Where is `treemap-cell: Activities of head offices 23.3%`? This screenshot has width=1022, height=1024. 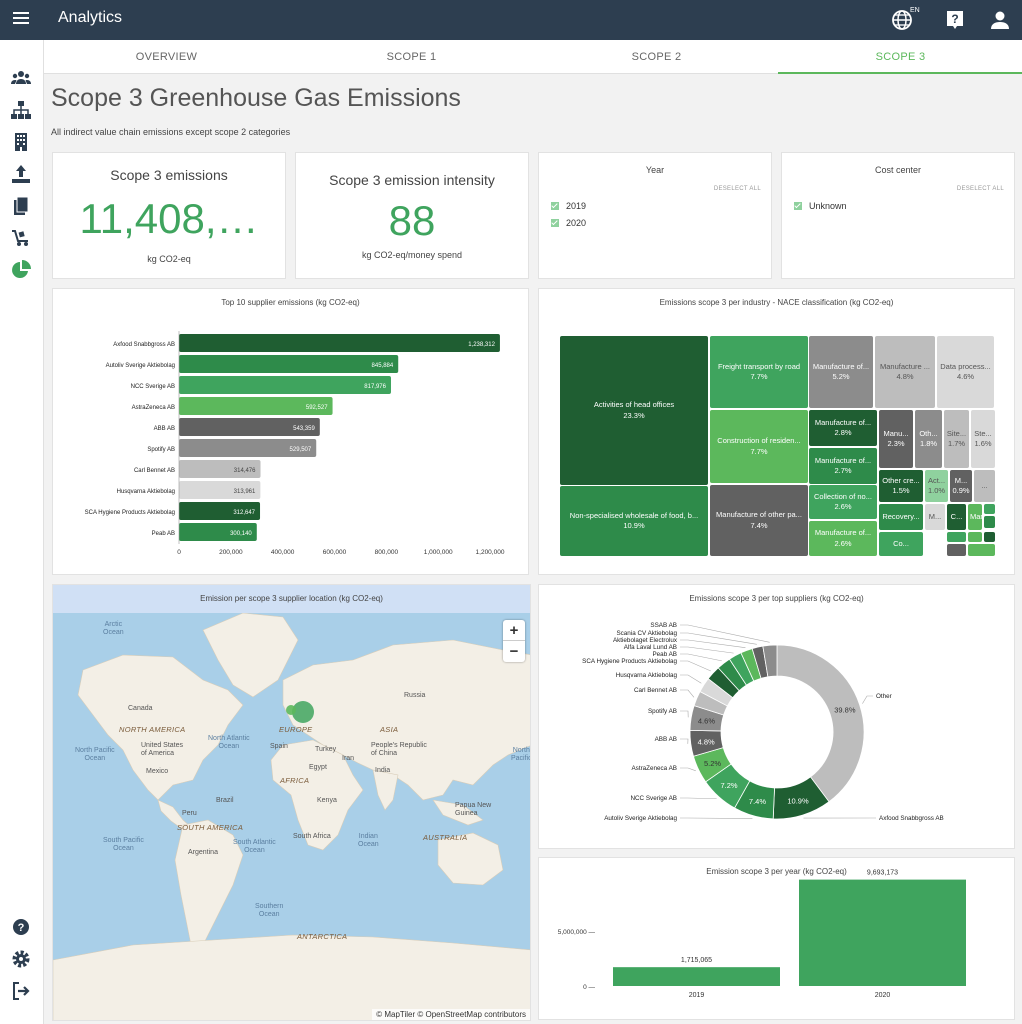
treemap-cell: Activities of head offices 23.3% is located at coordinates (634, 410).